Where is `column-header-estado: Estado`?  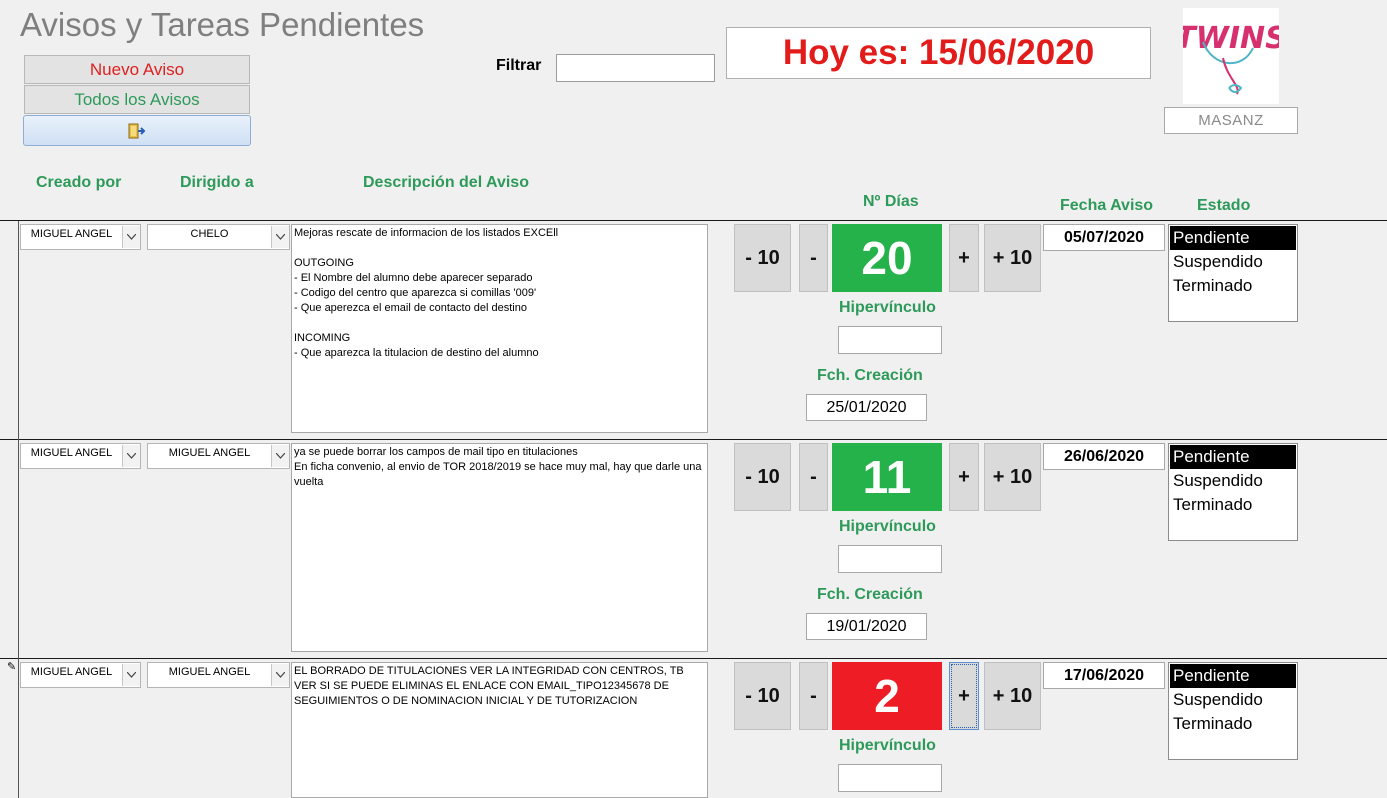
column-header-estado: Estado is located at coordinates (1224, 205).